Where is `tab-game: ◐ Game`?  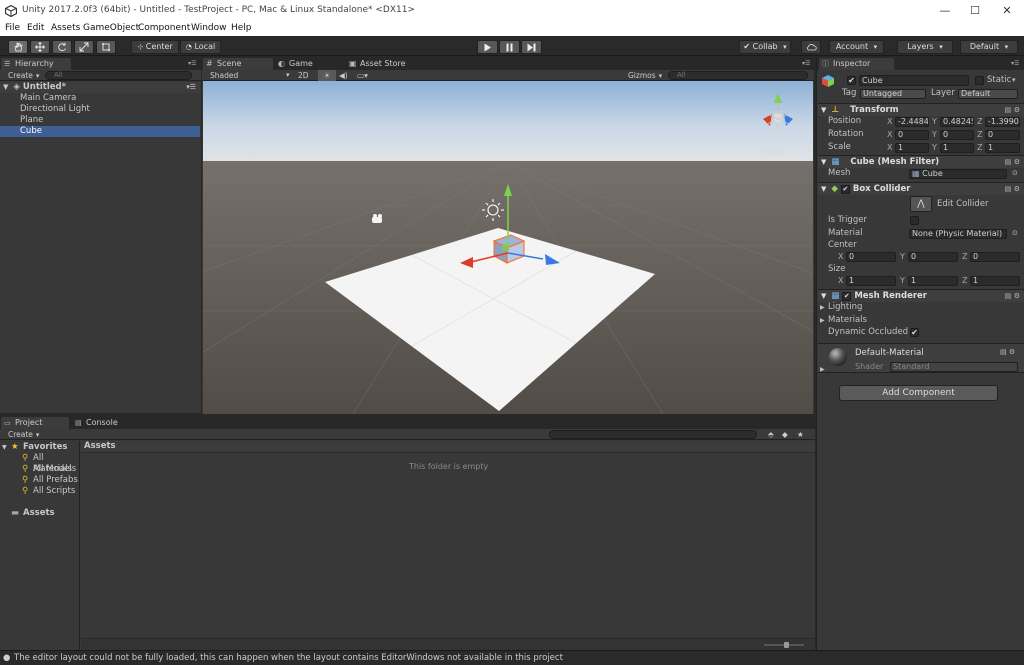 tab-game: ◐ Game is located at coordinates (310, 64).